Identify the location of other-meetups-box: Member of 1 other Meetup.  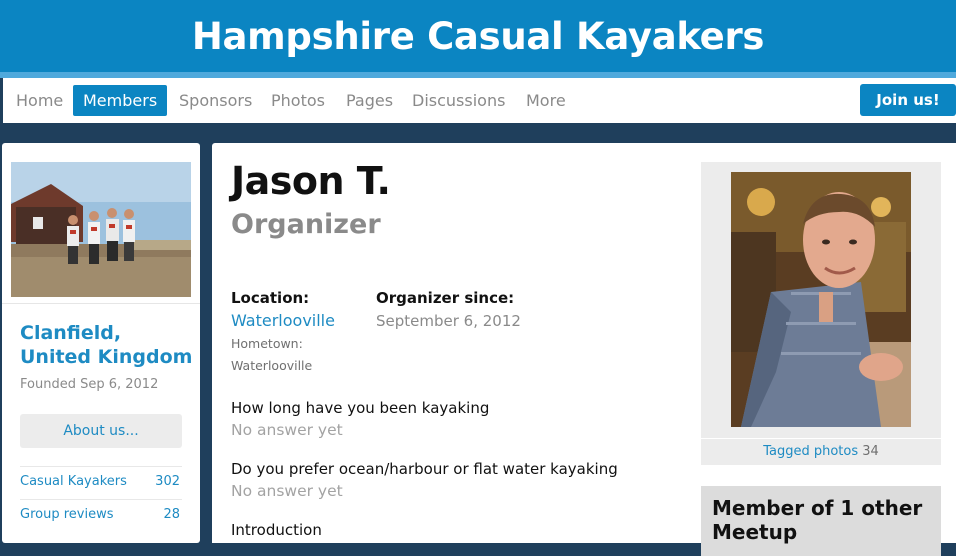
(821, 521).